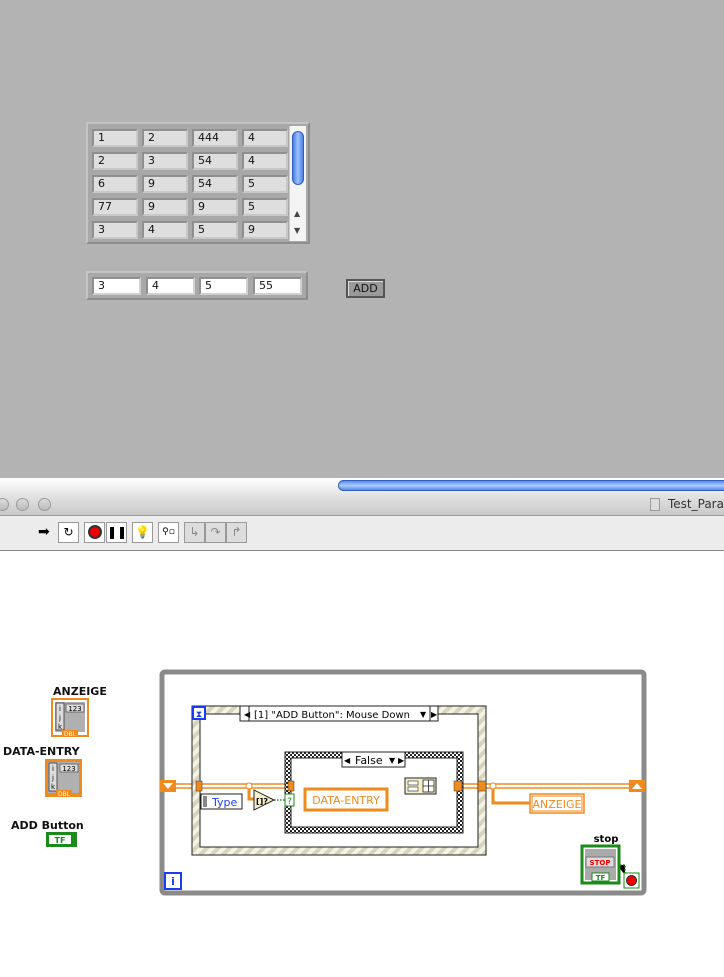 The width and height of the screenshot is (724, 977). Describe the element at coordinates (297, 213) in the screenshot. I see `scroll-up-arrow-icon: ▲` at that location.